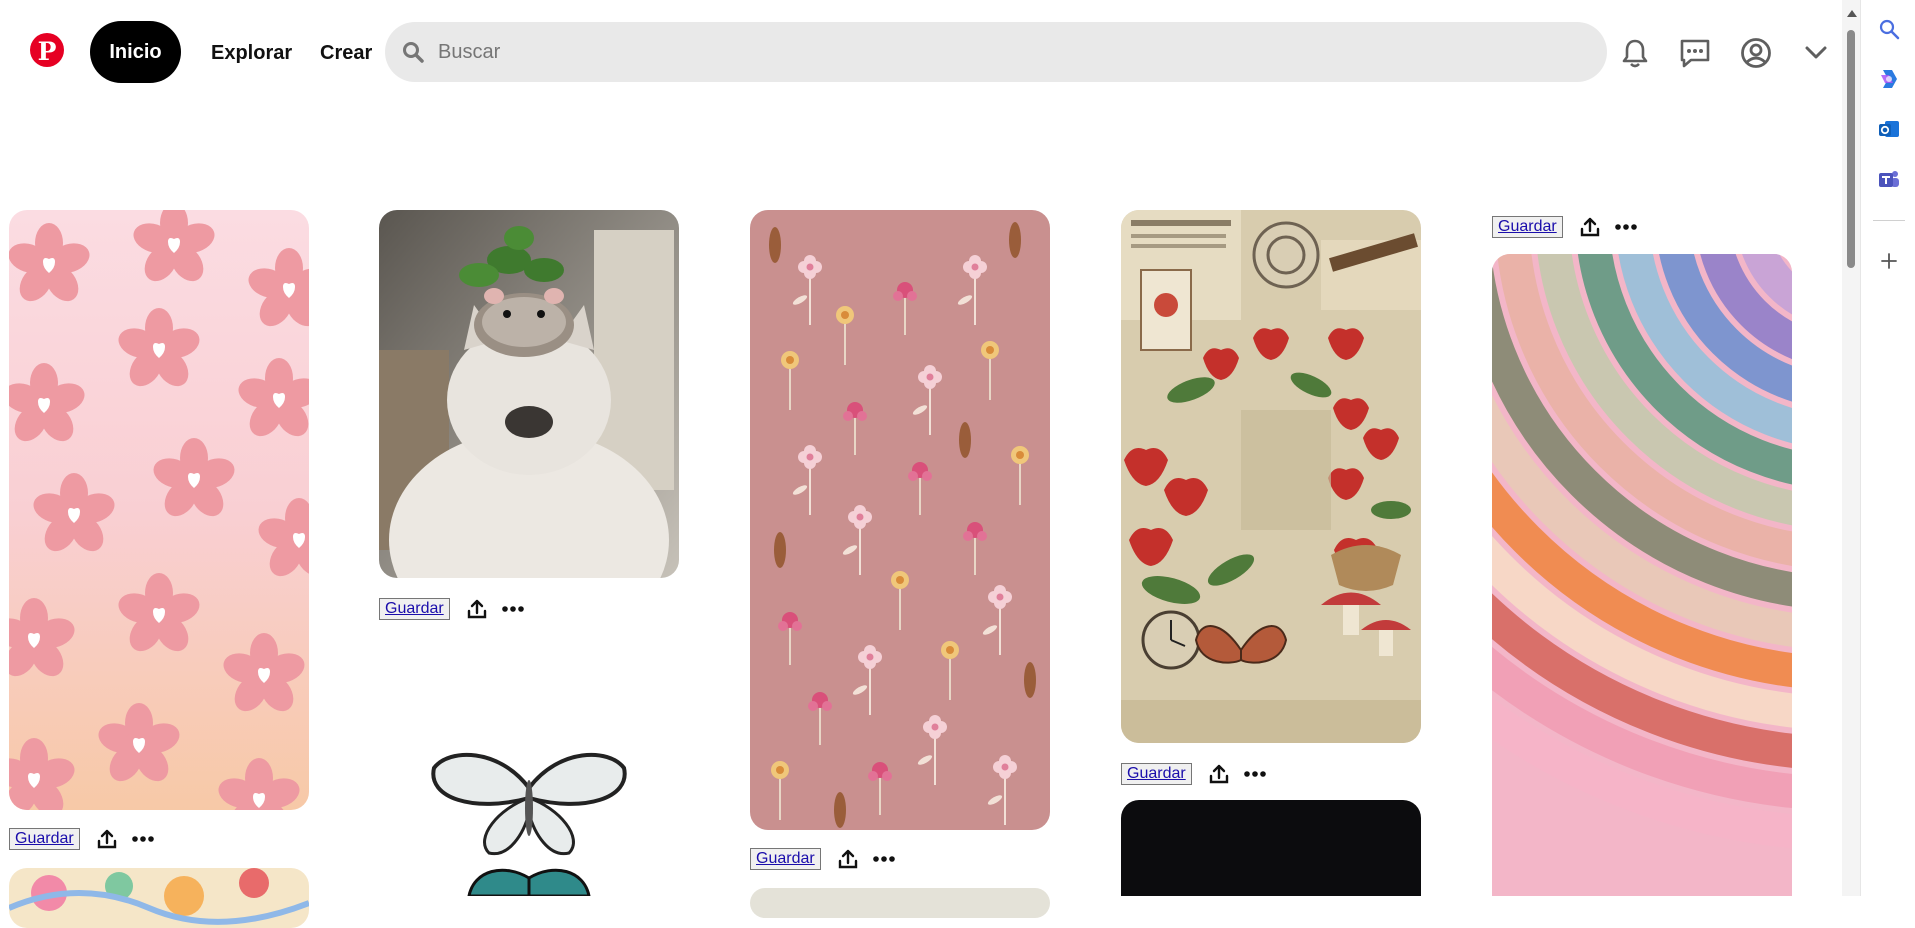  Describe the element at coordinates (1887, 448) in the screenshot. I see `browser-side-panel` at that location.